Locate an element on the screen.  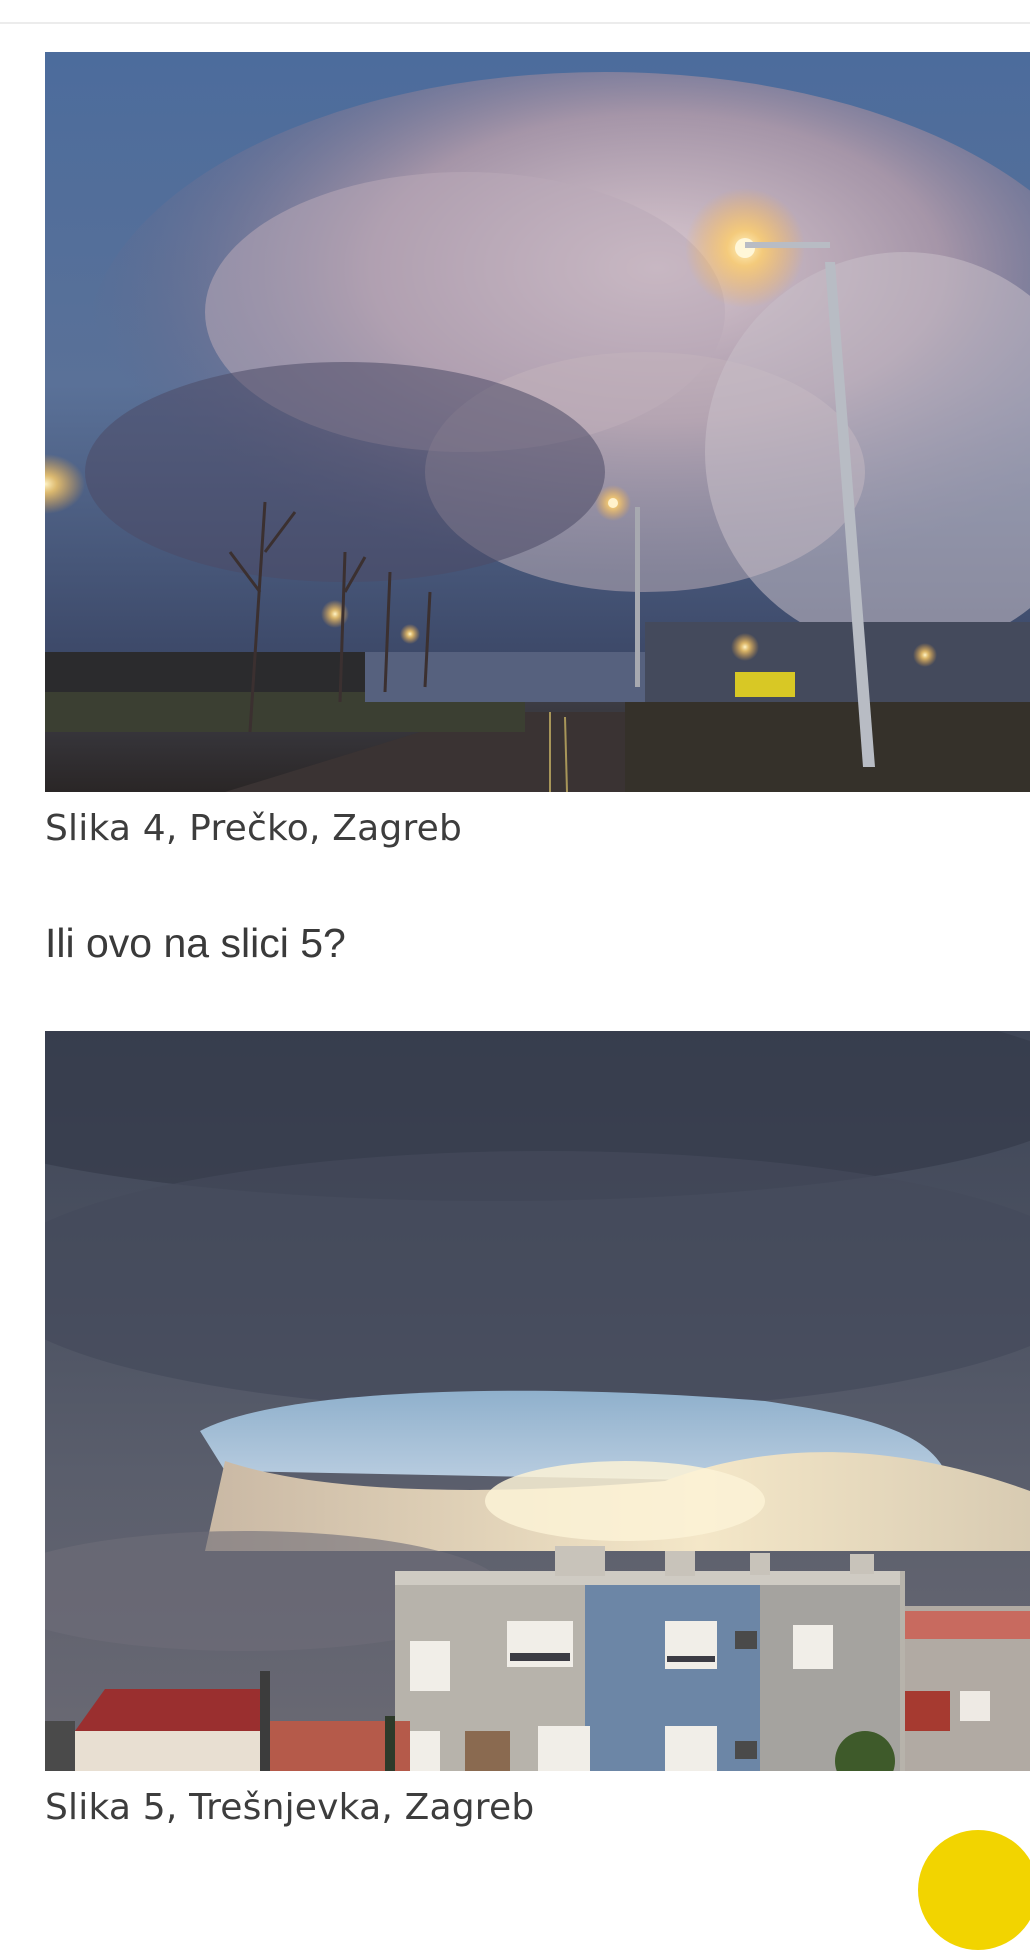
body-paragraph: Ili ovo na slici 5? is located at coordinates (195, 943).